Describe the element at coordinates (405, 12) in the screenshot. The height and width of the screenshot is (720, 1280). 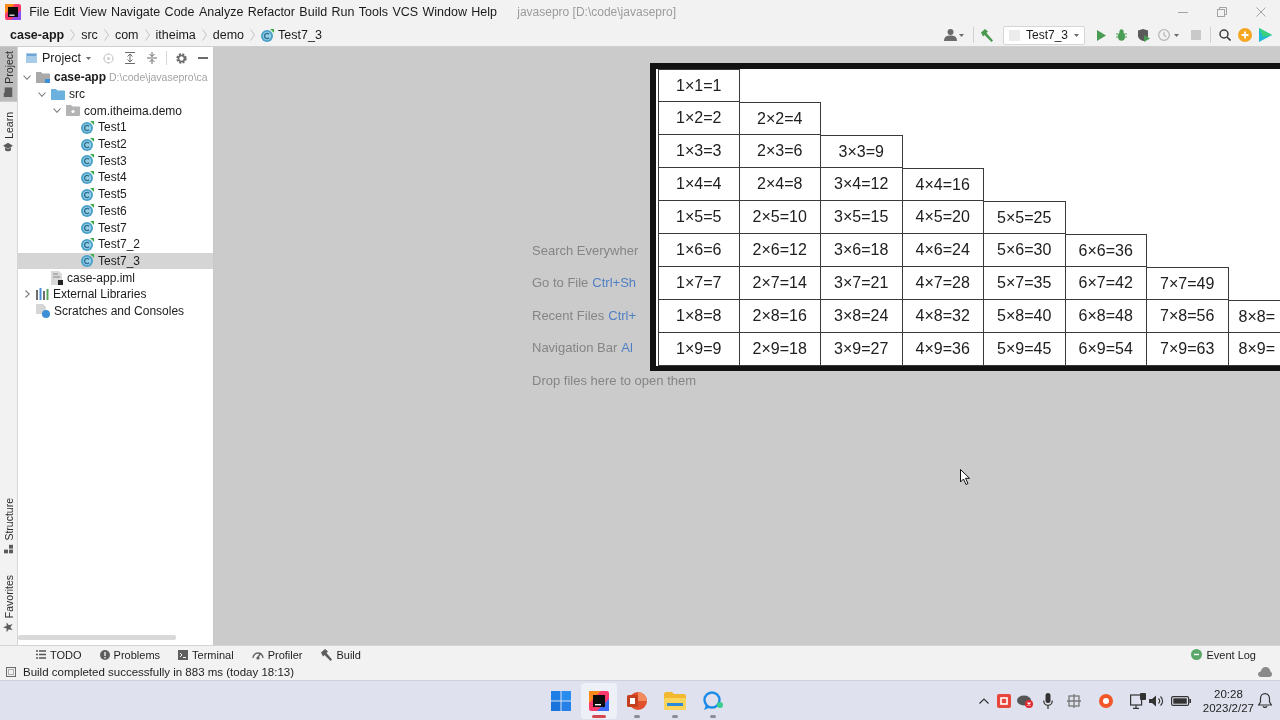
I see `menu-item: VCS` at that location.